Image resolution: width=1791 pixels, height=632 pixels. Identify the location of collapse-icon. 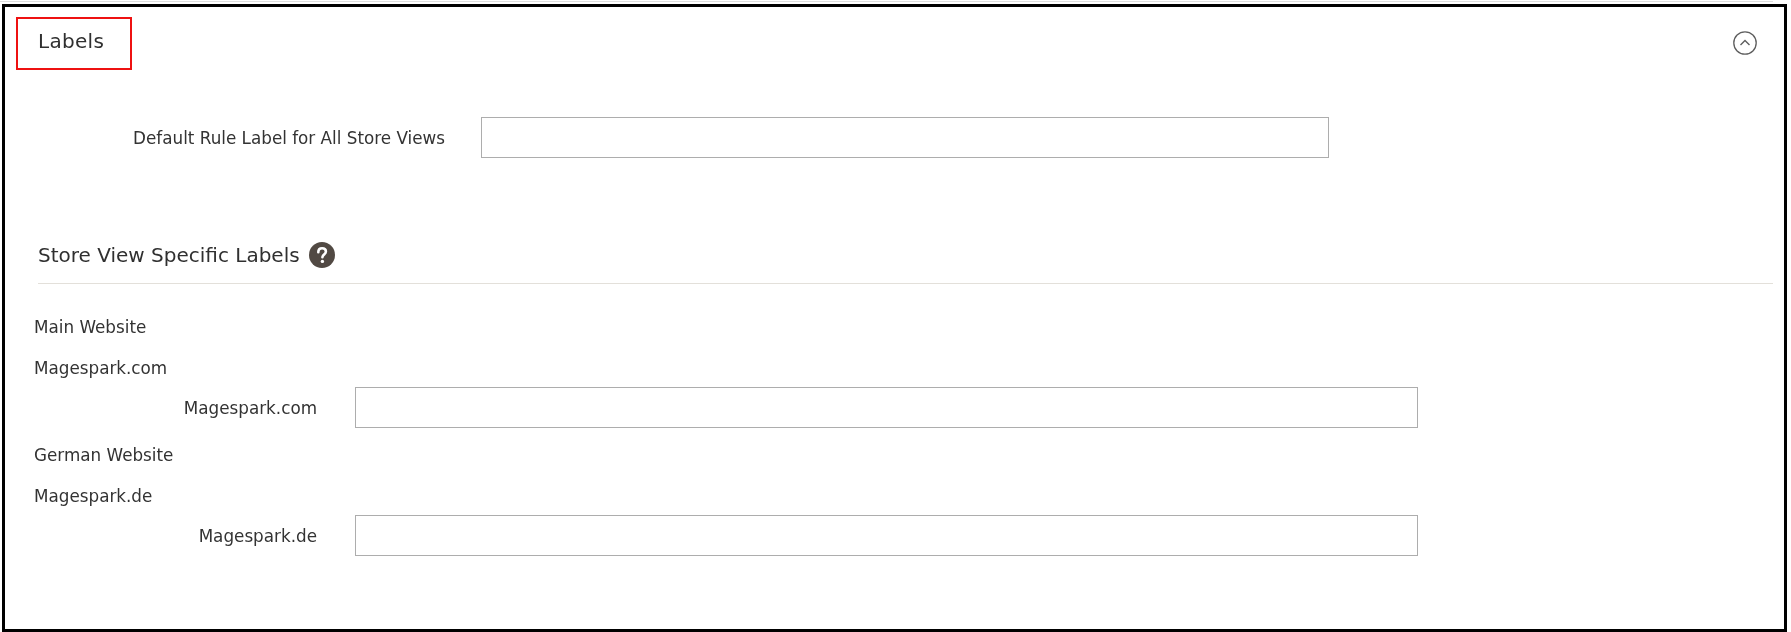
(1745, 42).